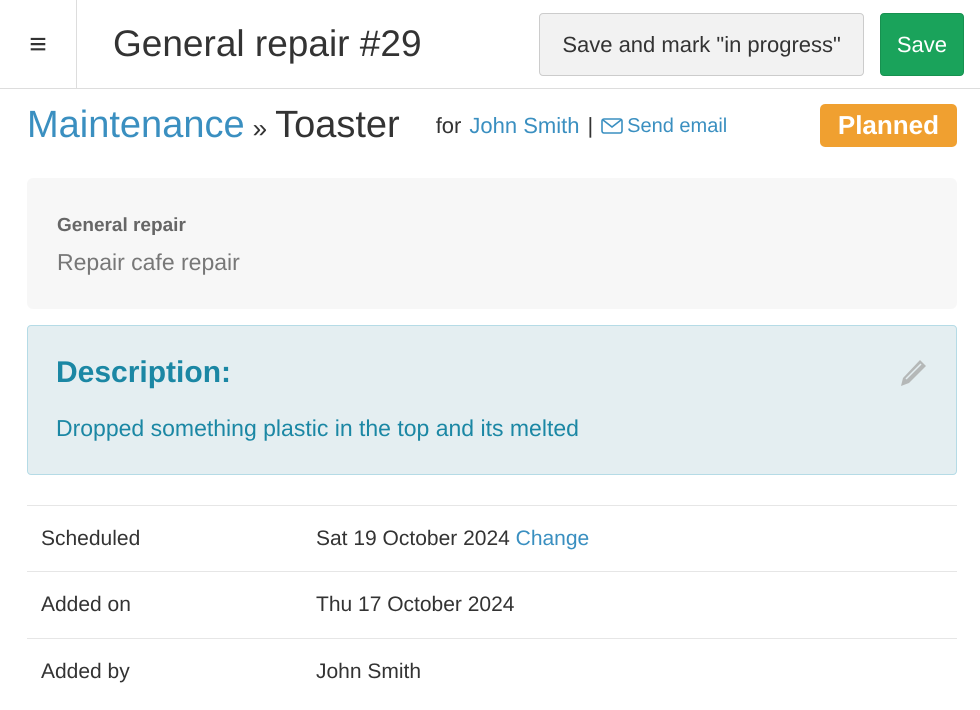 Image resolution: width=980 pixels, height=710 pixels. What do you see at coordinates (922, 44) in the screenshot?
I see `save-button: Save` at bounding box center [922, 44].